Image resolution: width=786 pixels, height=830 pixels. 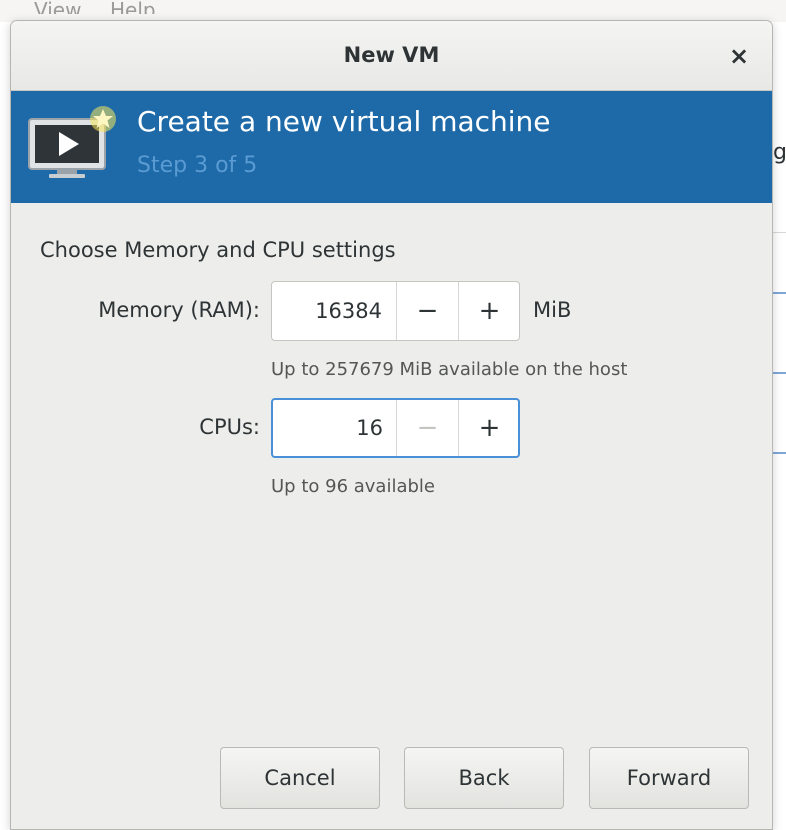 I want to click on wizard-title: Create a new virtual machine, so click(x=344, y=121).